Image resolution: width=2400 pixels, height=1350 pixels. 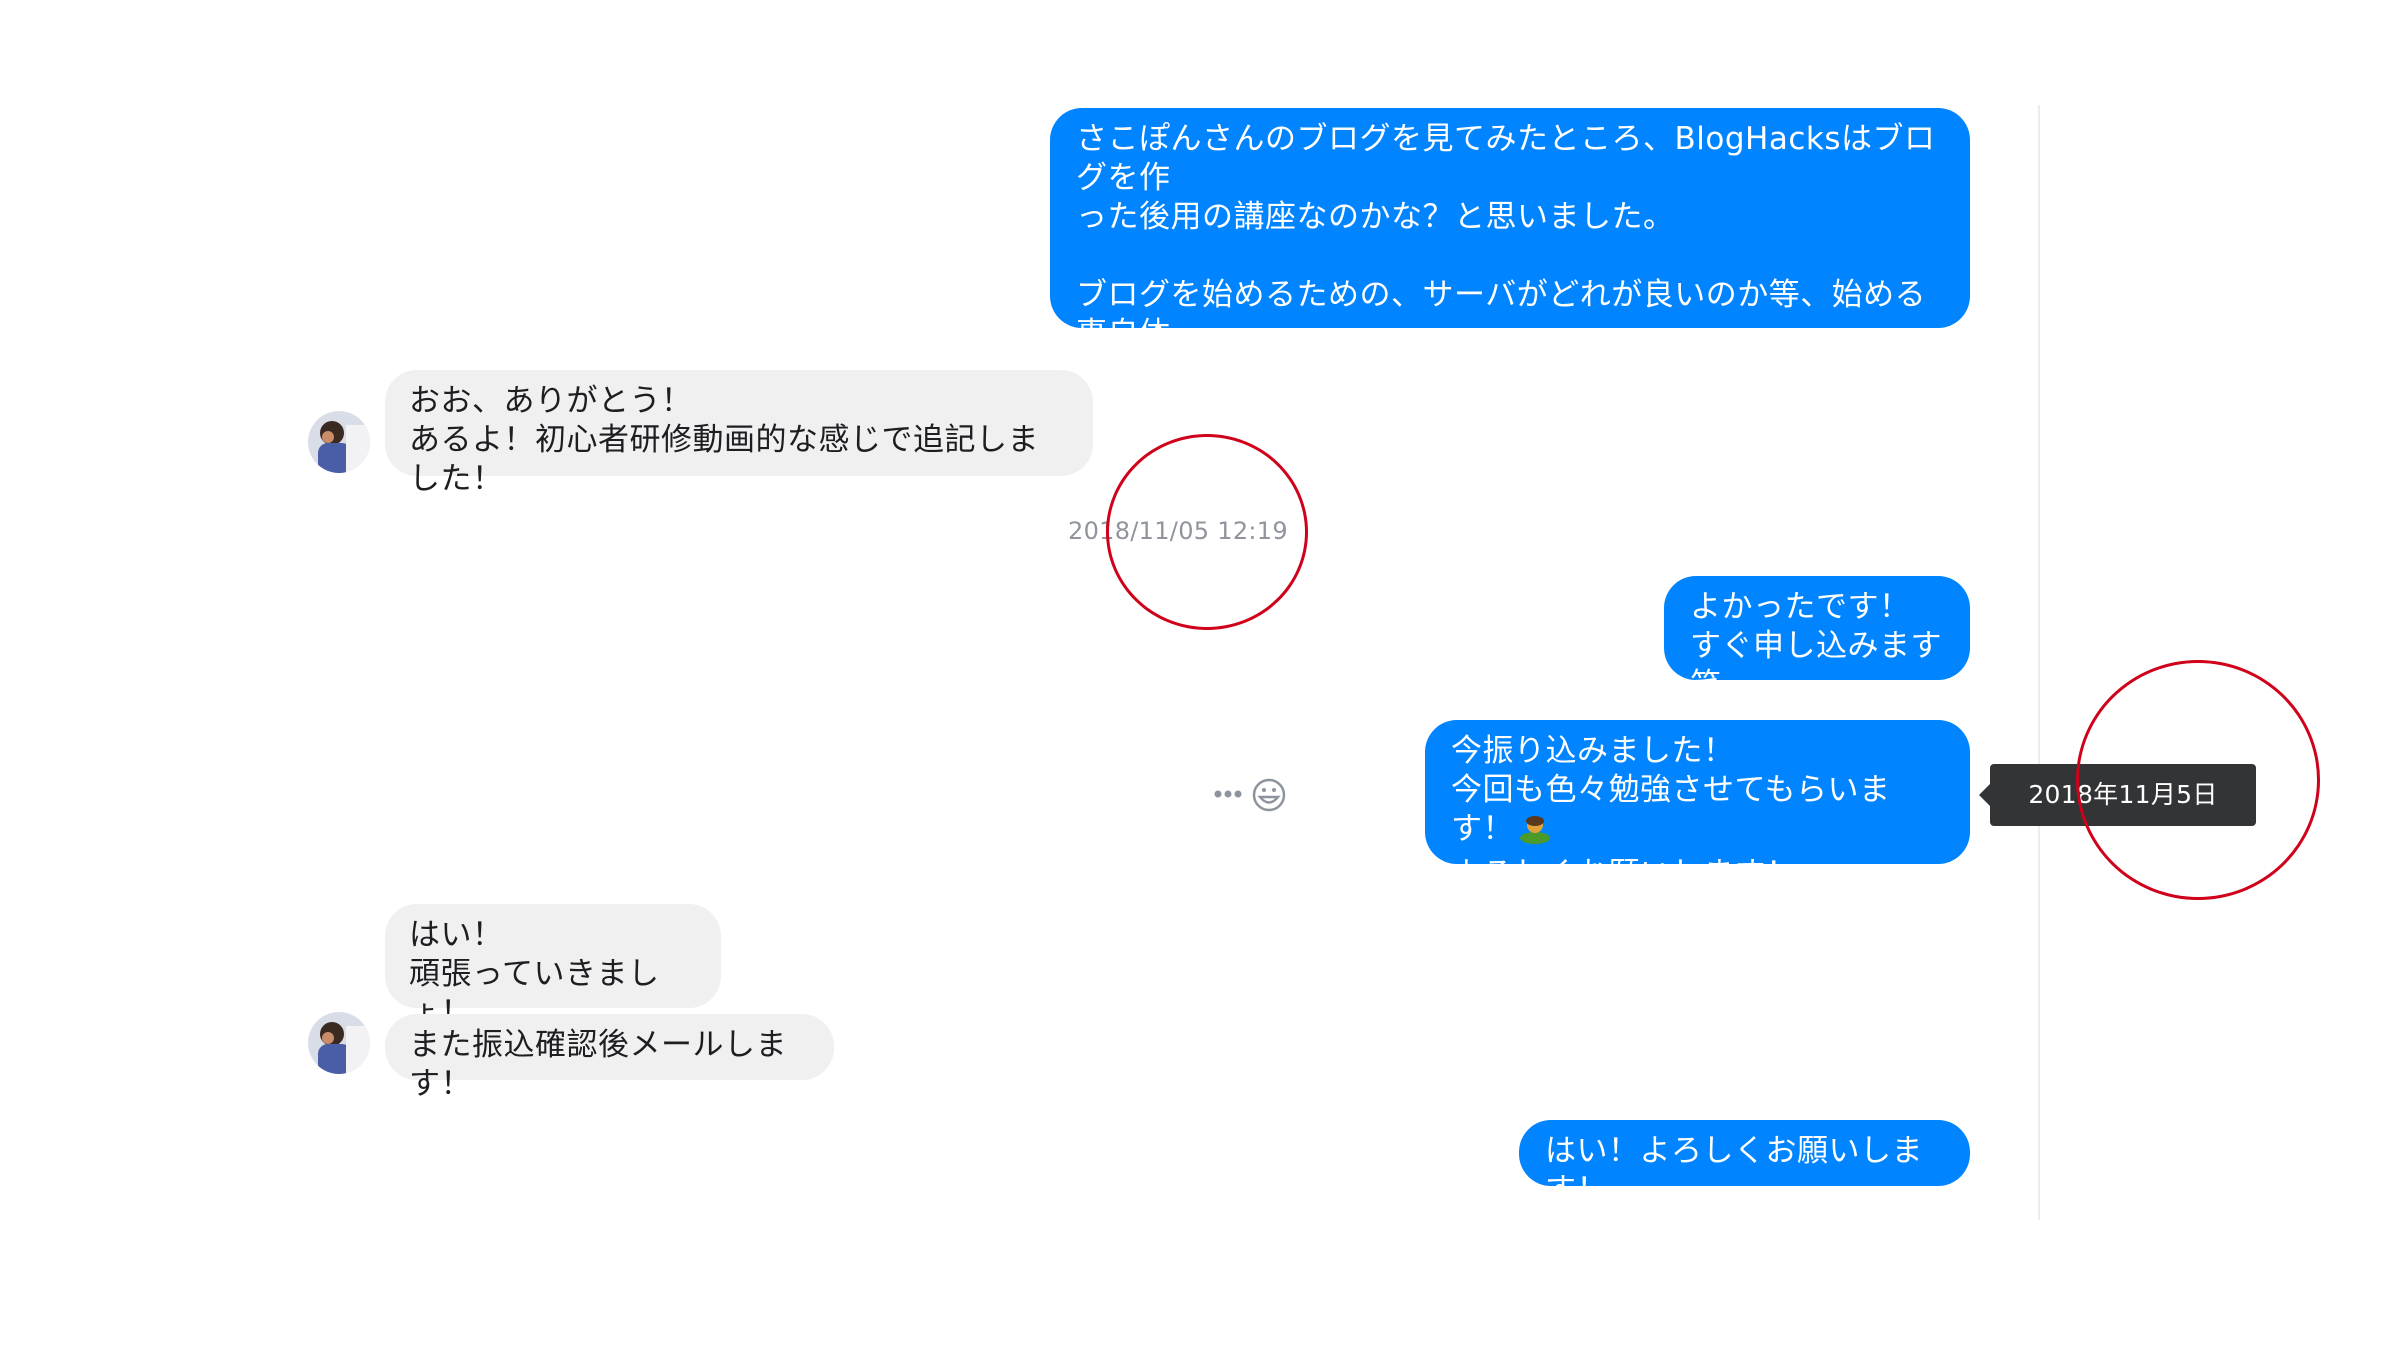 I want to click on outgoing-message: はい！よろしくお願いします！, so click(x=1744, y=1164).